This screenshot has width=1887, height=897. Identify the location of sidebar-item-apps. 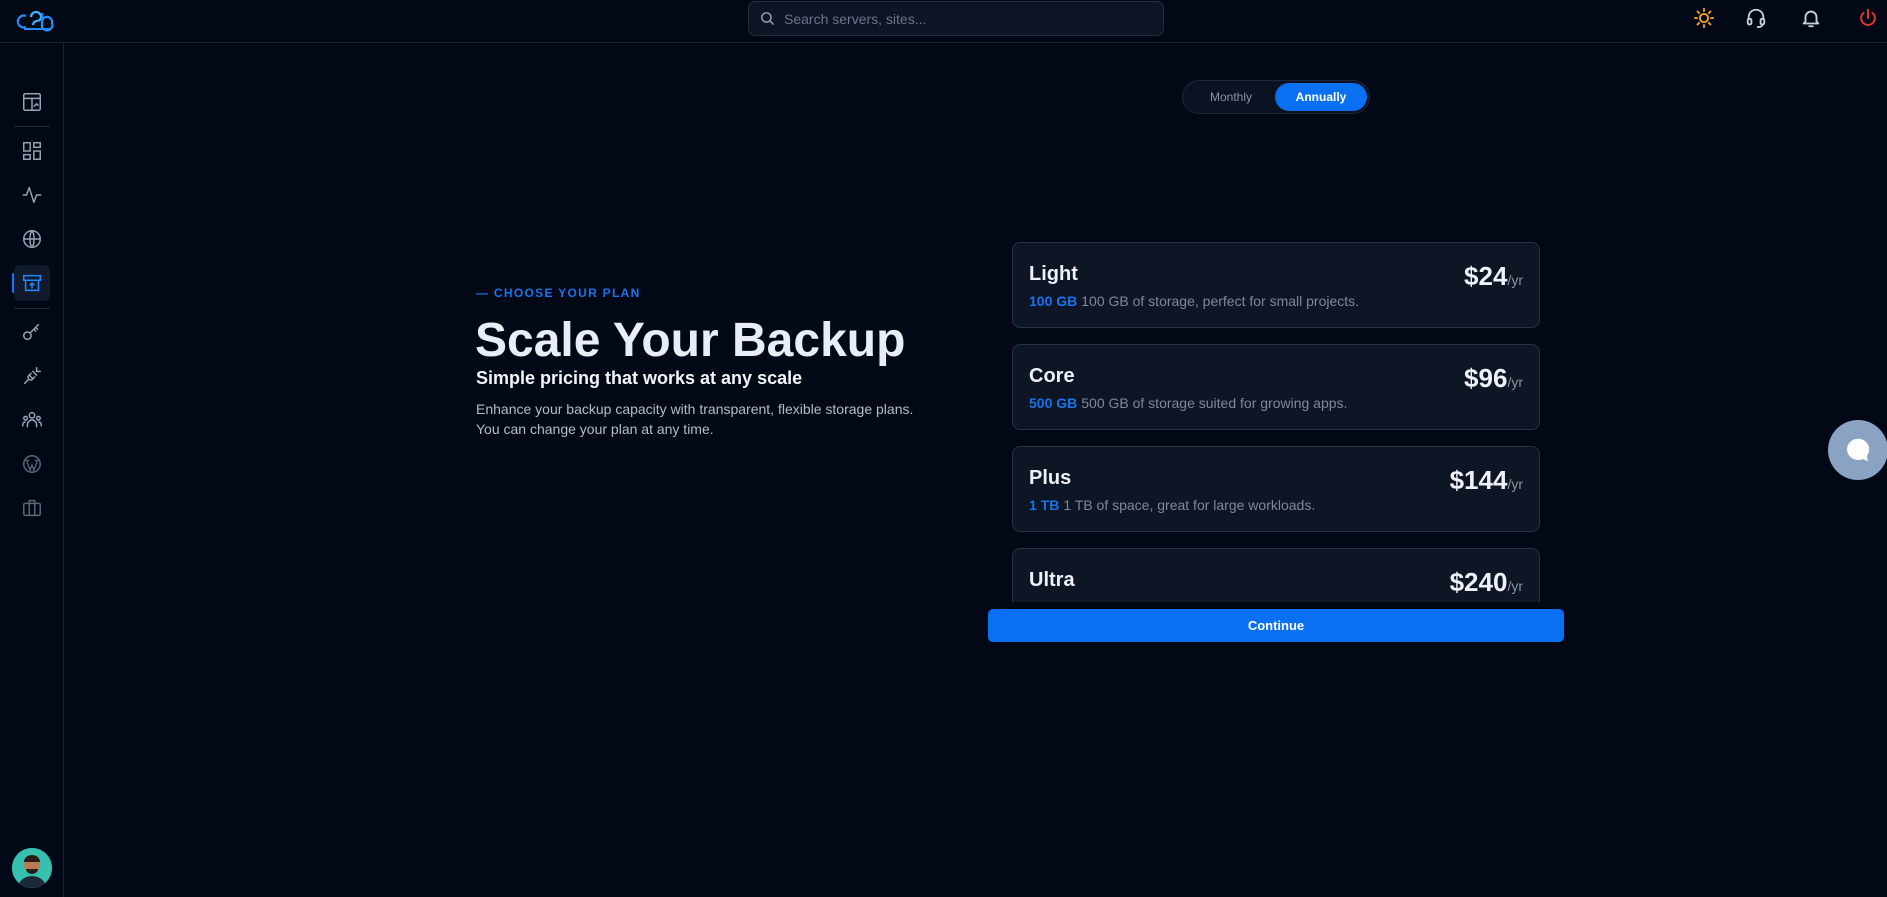
(32, 151).